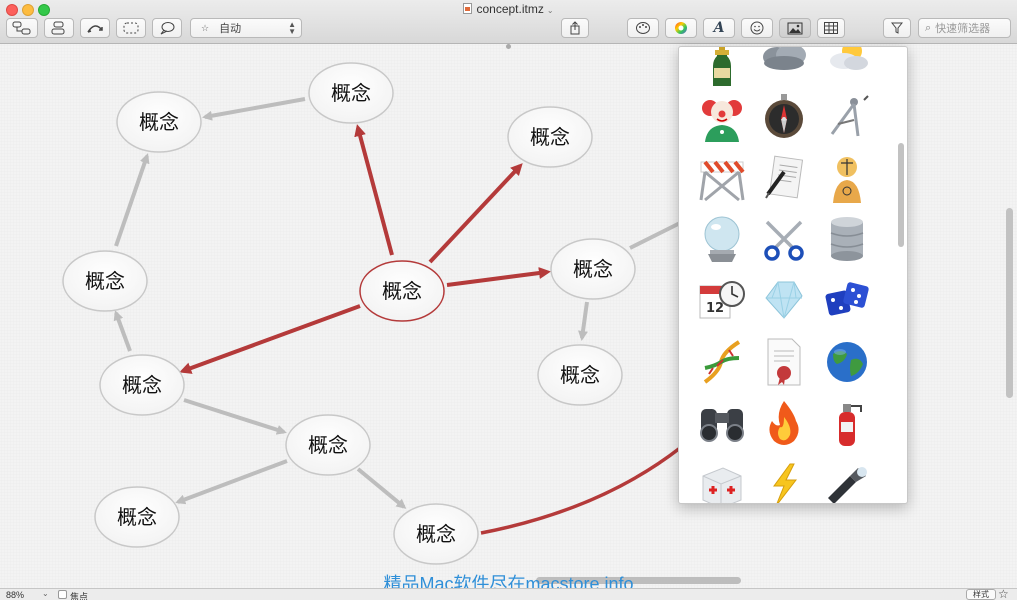 The image size is (1017, 600). What do you see at coordinates (508, 46) in the screenshot?
I see `split-handle` at bounding box center [508, 46].